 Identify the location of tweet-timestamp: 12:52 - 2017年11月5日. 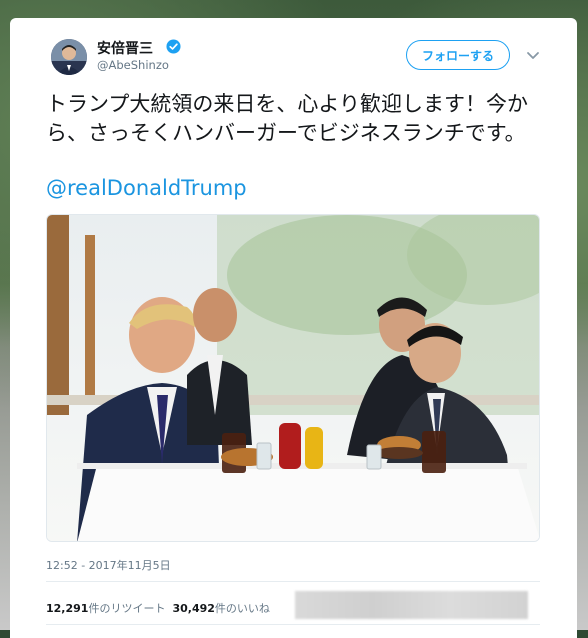
(108, 565).